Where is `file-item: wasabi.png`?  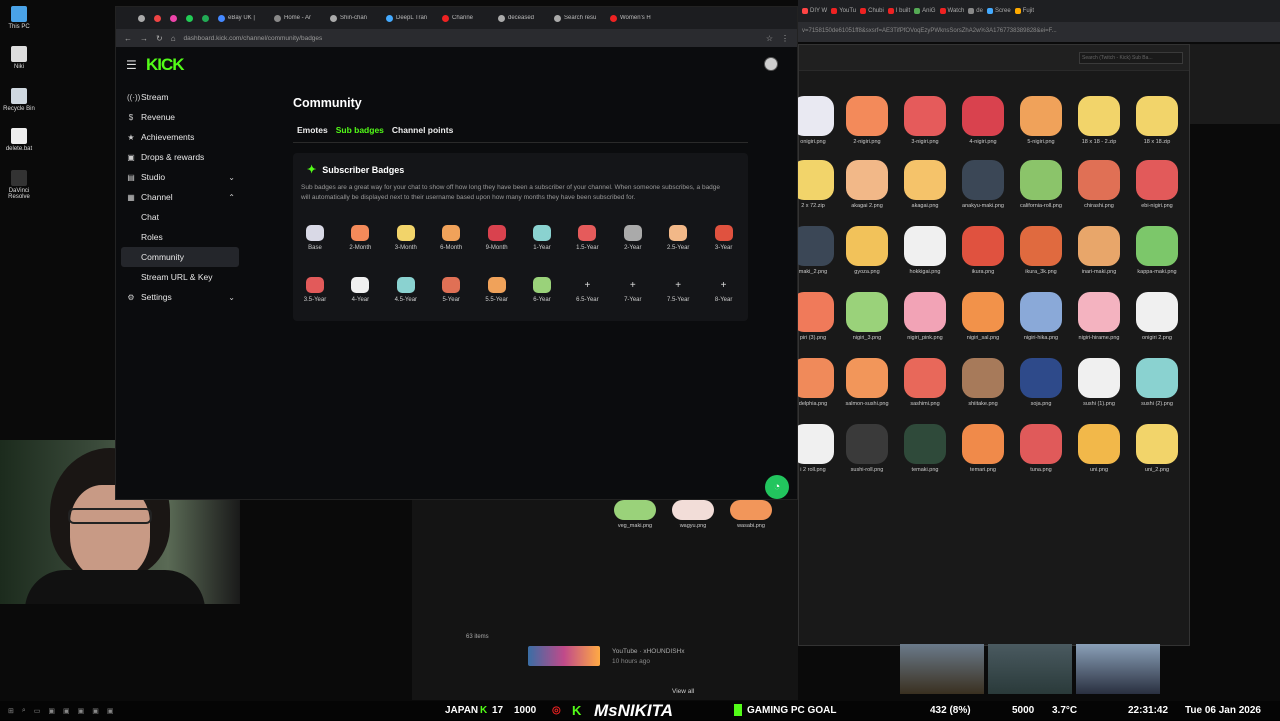 file-item: wasabi.png is located at coordinates (751, 514).